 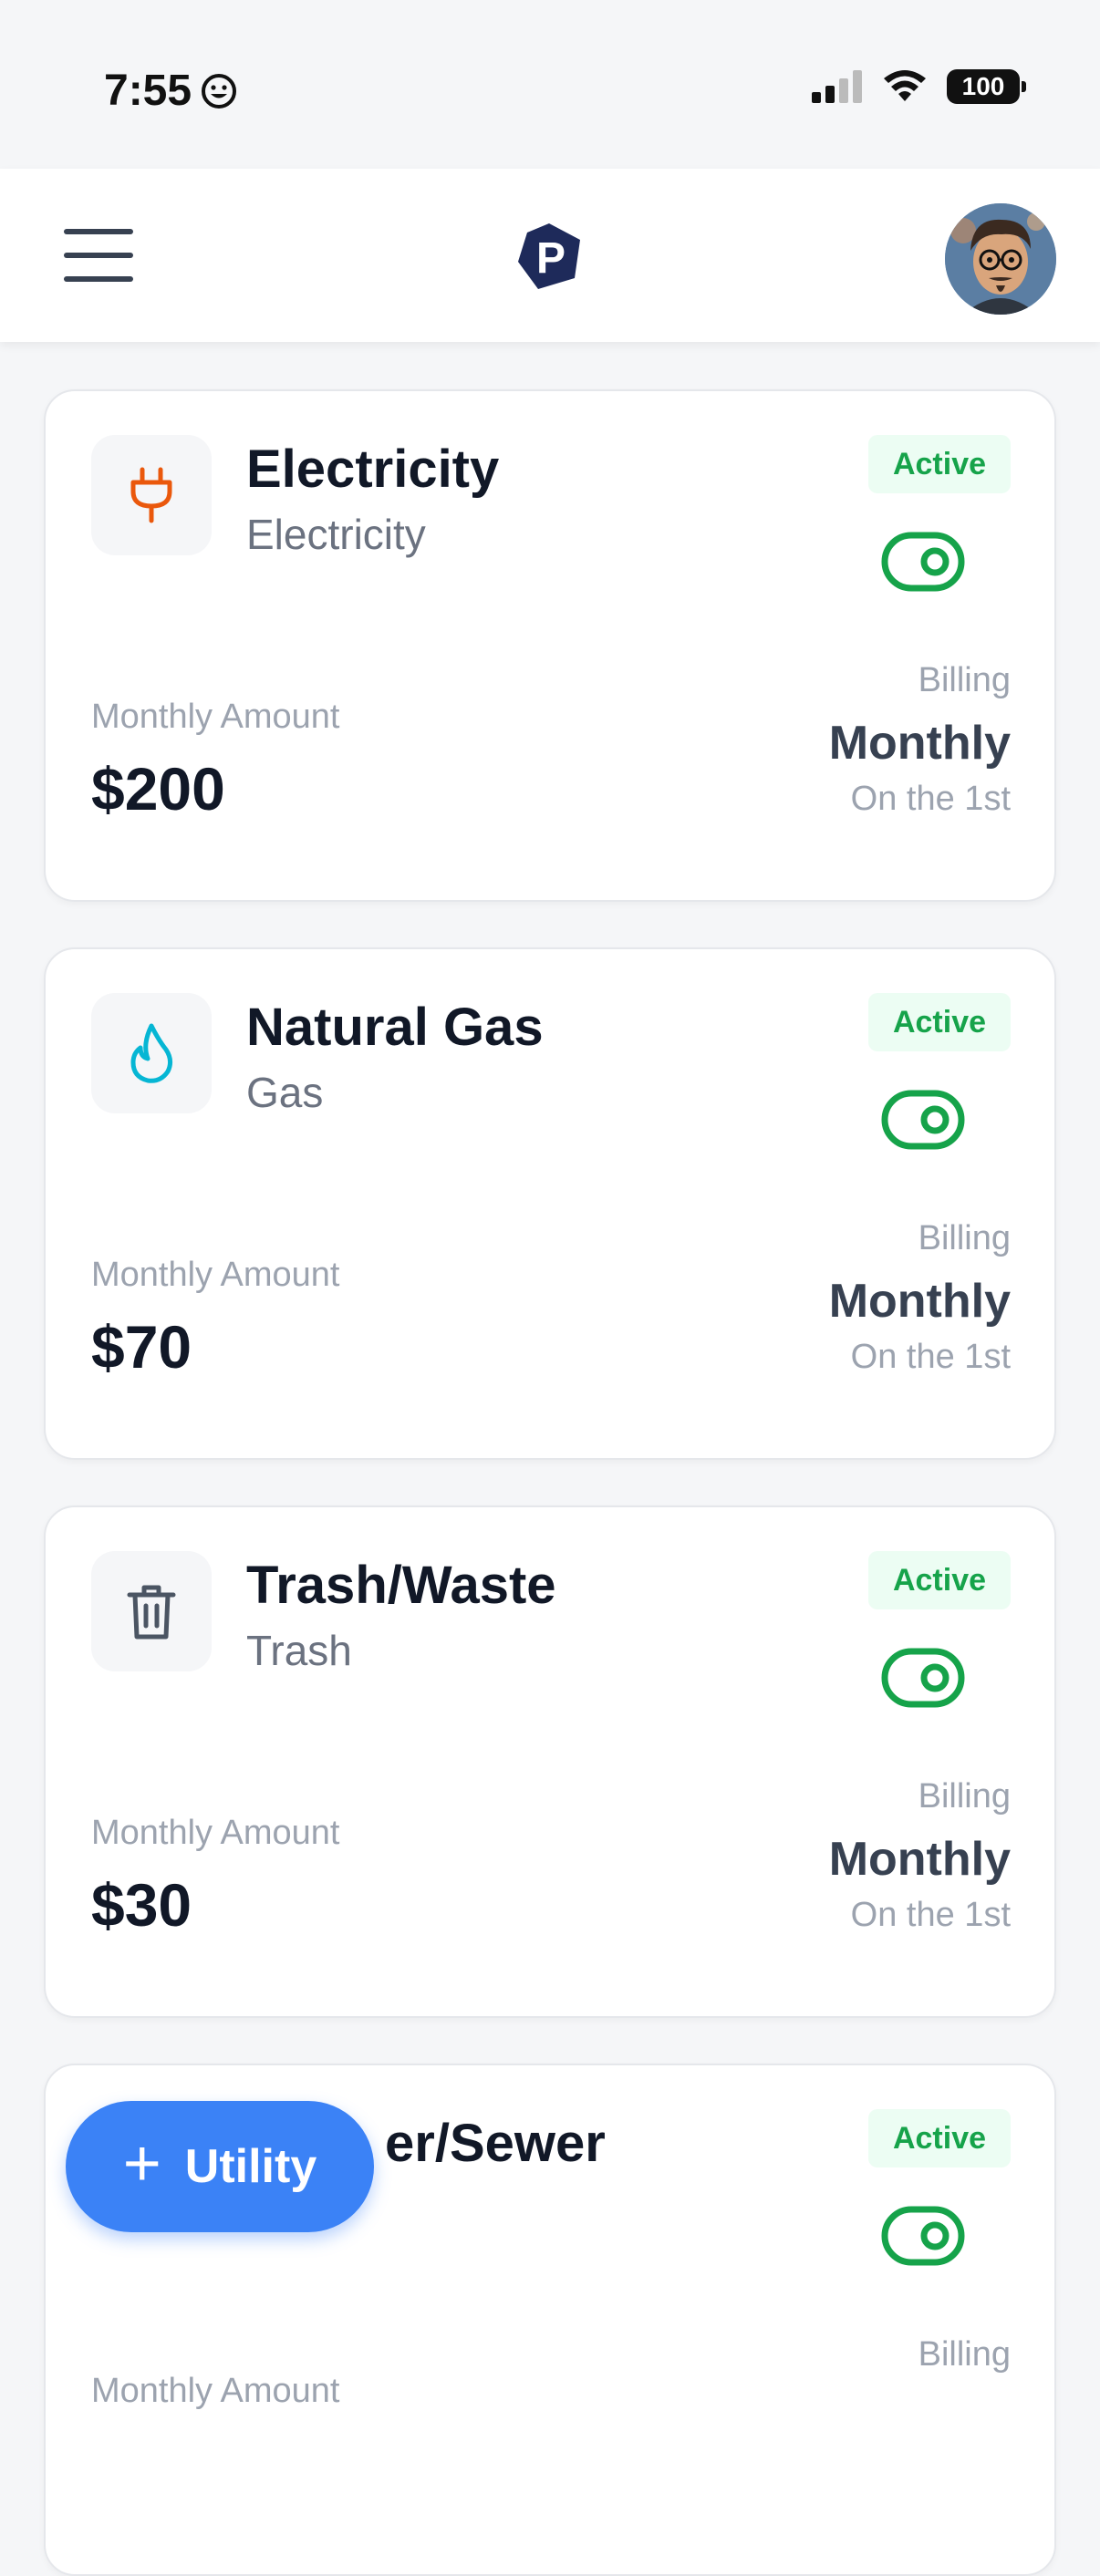 I want to click on status-bar: 7:55 100, so click(x=550, y=84).